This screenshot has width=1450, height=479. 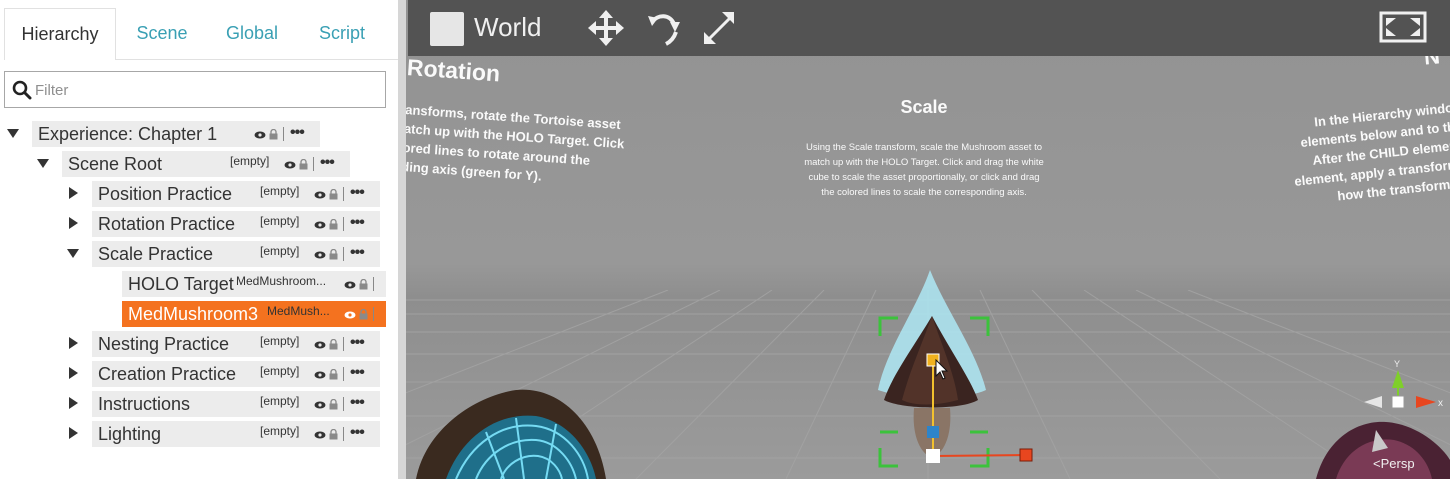 I want to click on tab-hierarchy: Hierarchy, so click(x=60, y=34).